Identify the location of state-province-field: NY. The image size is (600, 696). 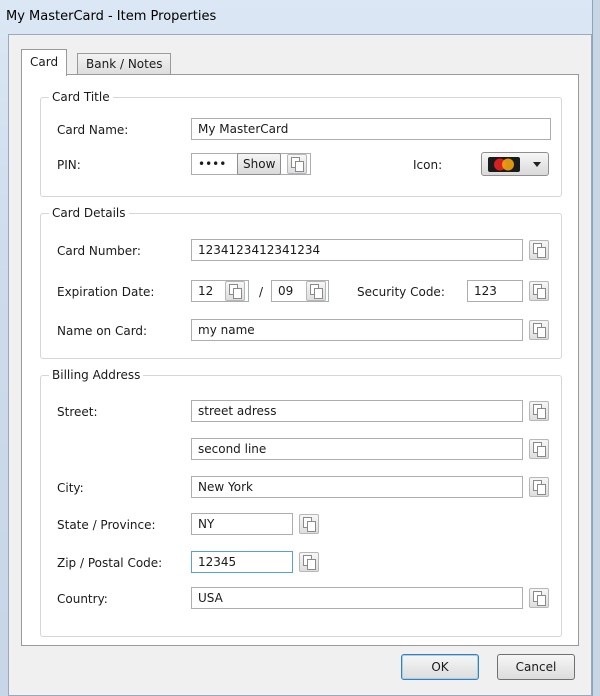
(242, 524).